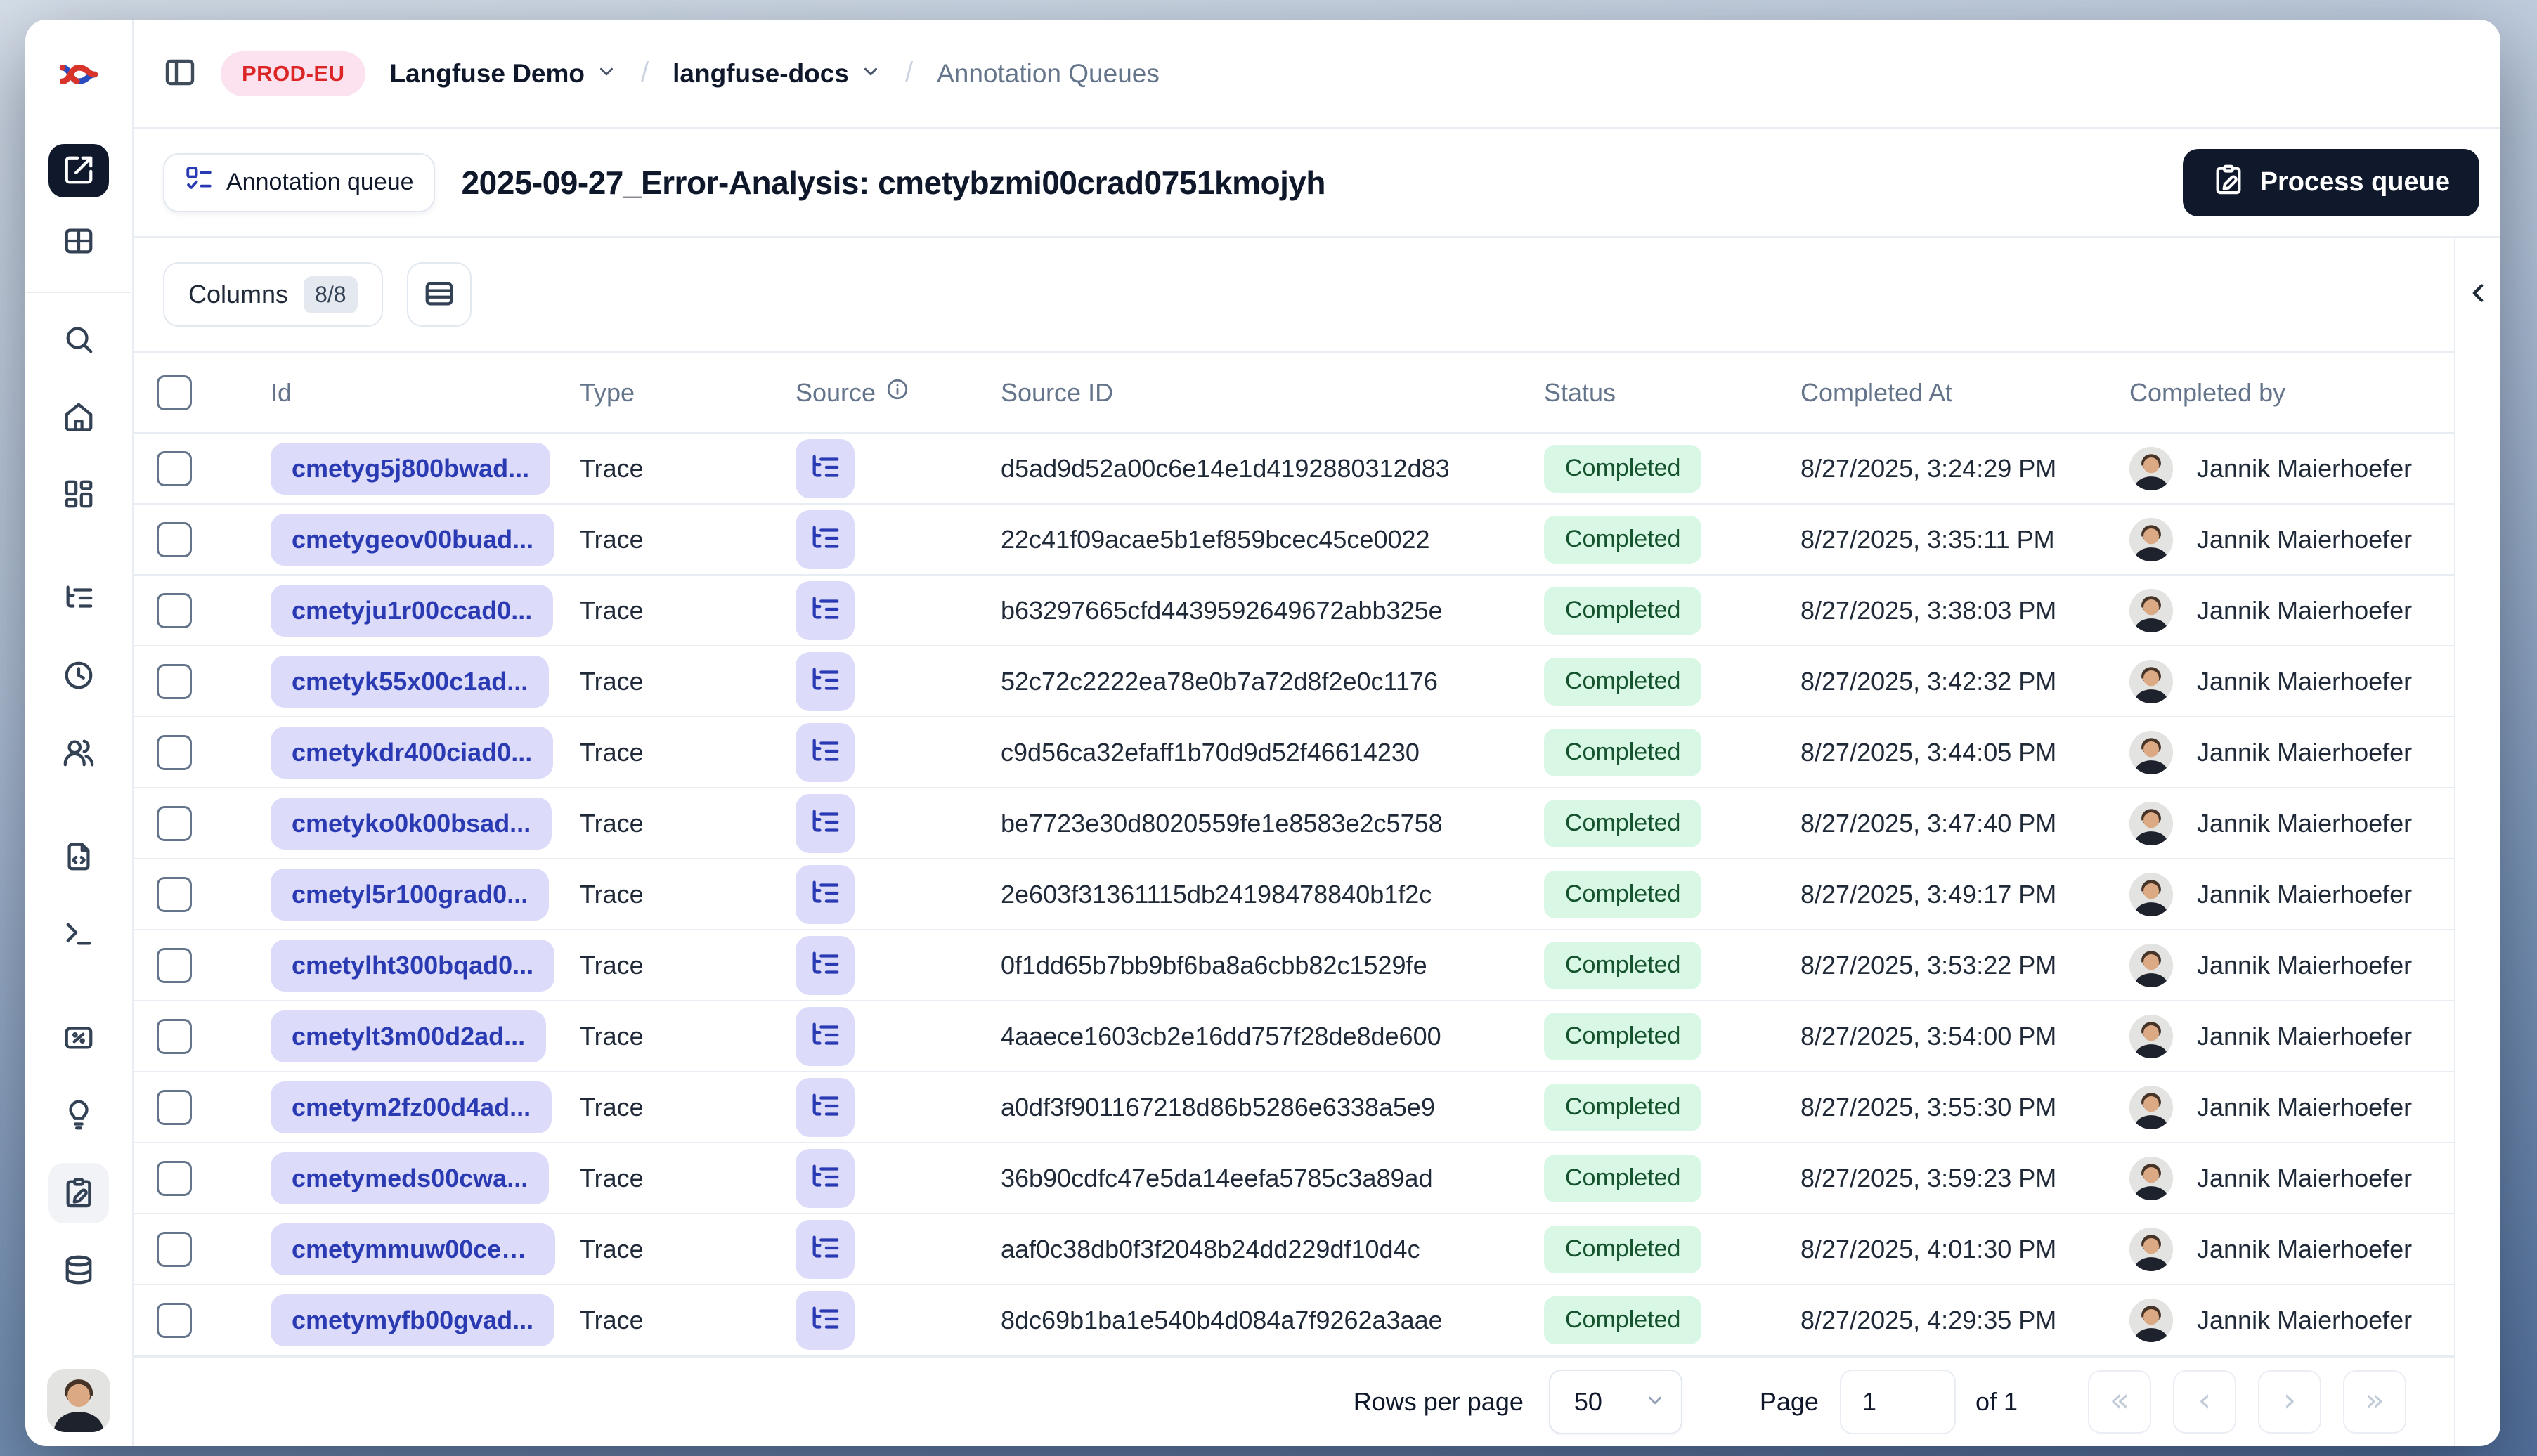 Image resolution: width=2537 pixels, height=1456 pixels. I want to click on sidebar-toggle-button, so click(180, 74).